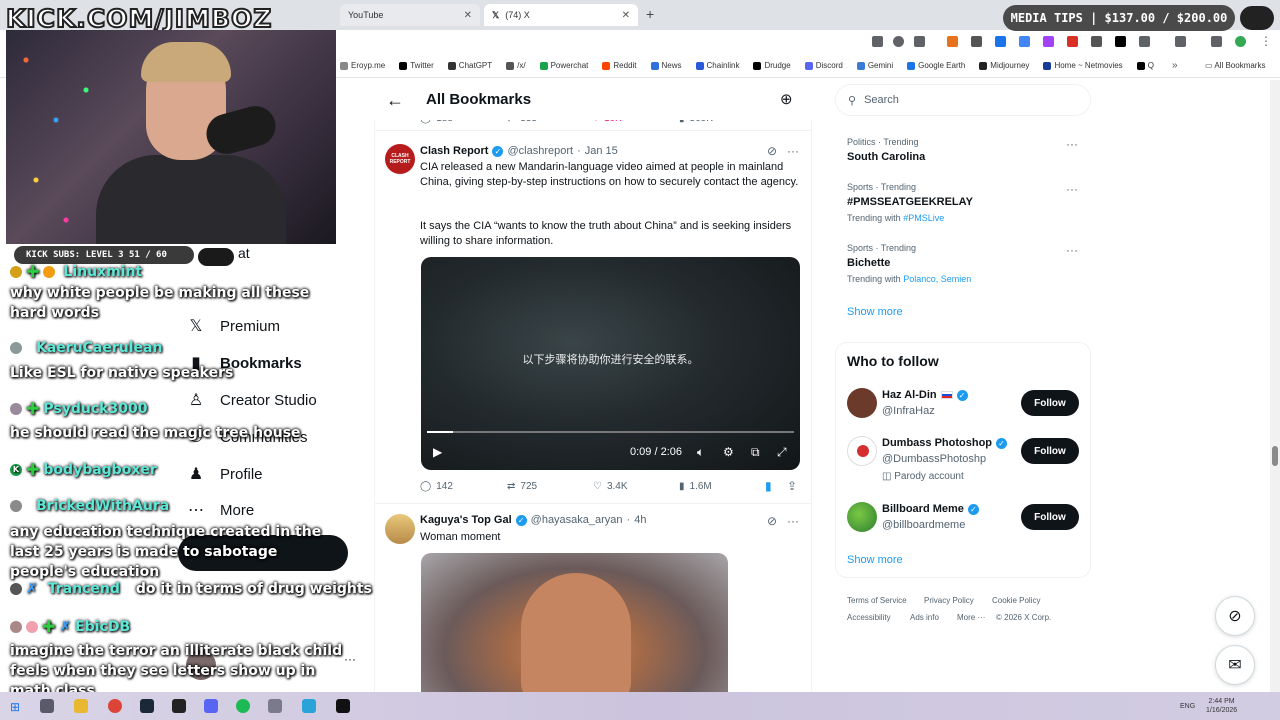  What do you see at coordinates (910, 202) in the screenshot?
I see `trend-title: #PMSSEATGEEKRELAY` at bounding box center [910, 202].